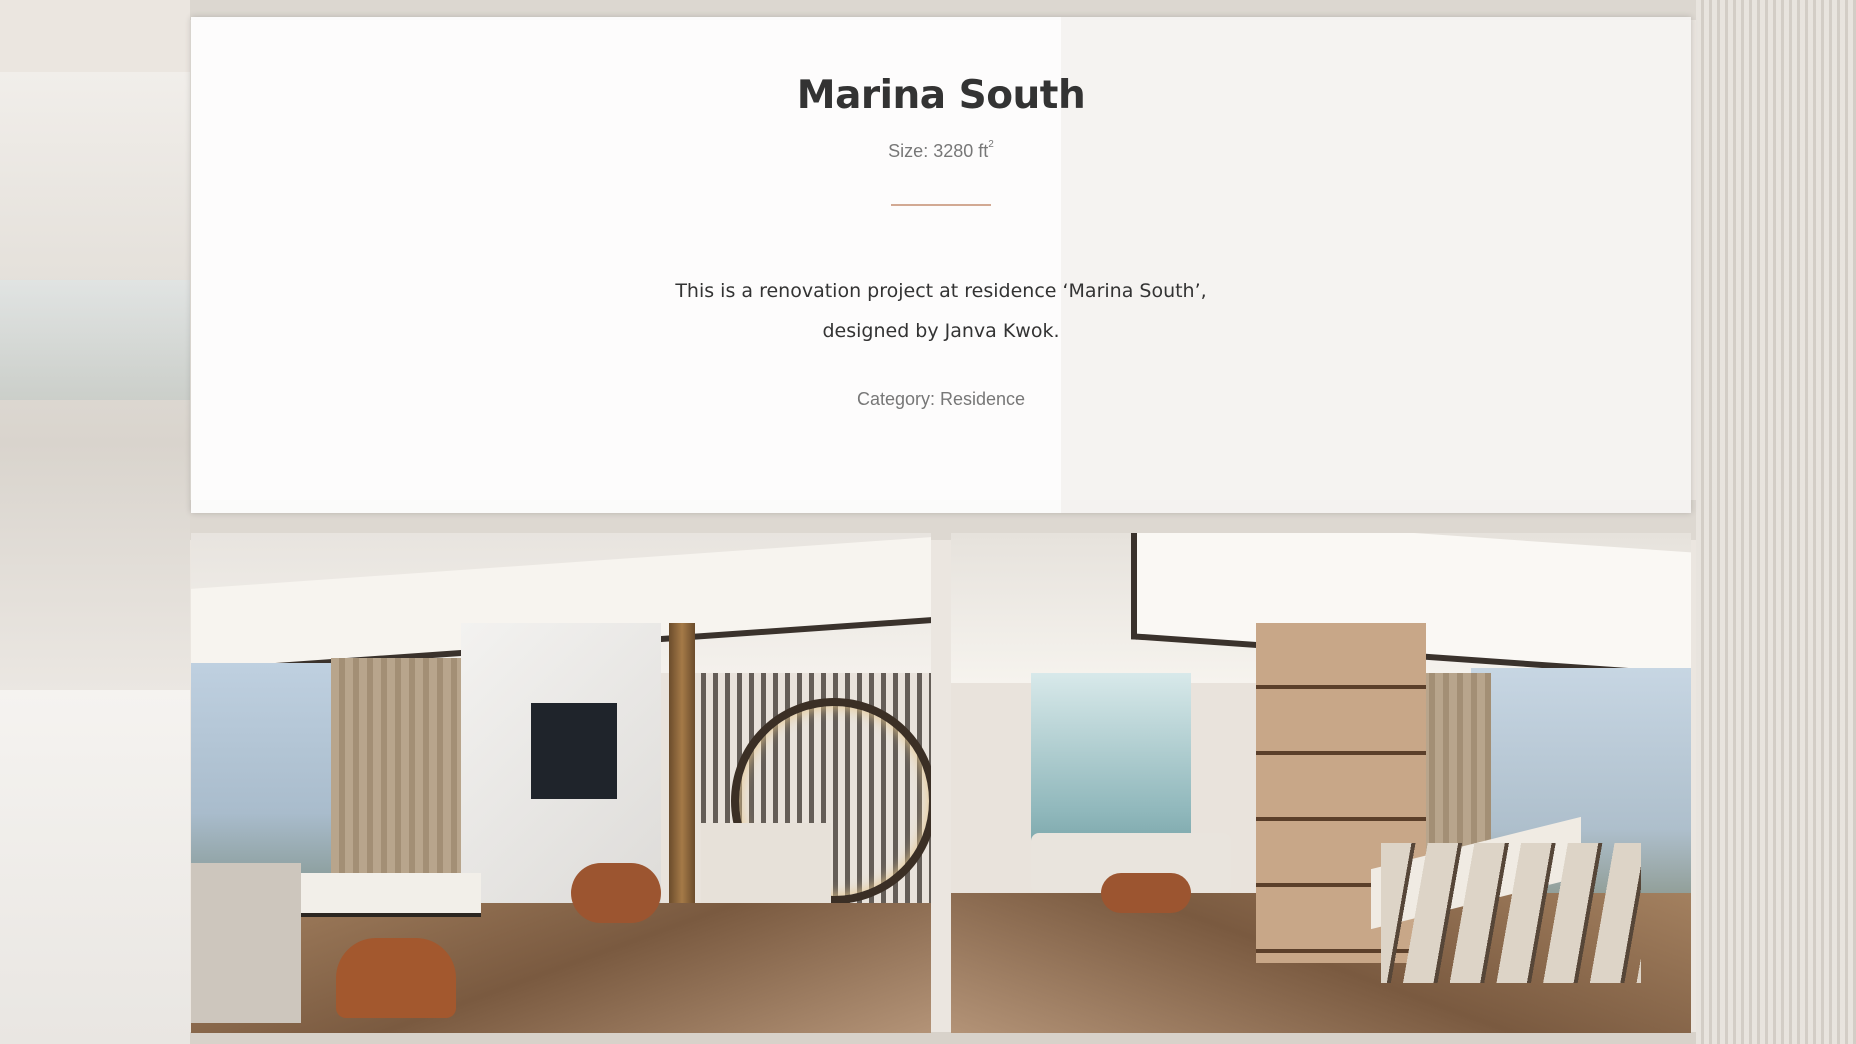  What do you see at coordinates (943, 1038) in the screenshot?
I see `background-bottom-strip` at bounding box center [943, 1038].